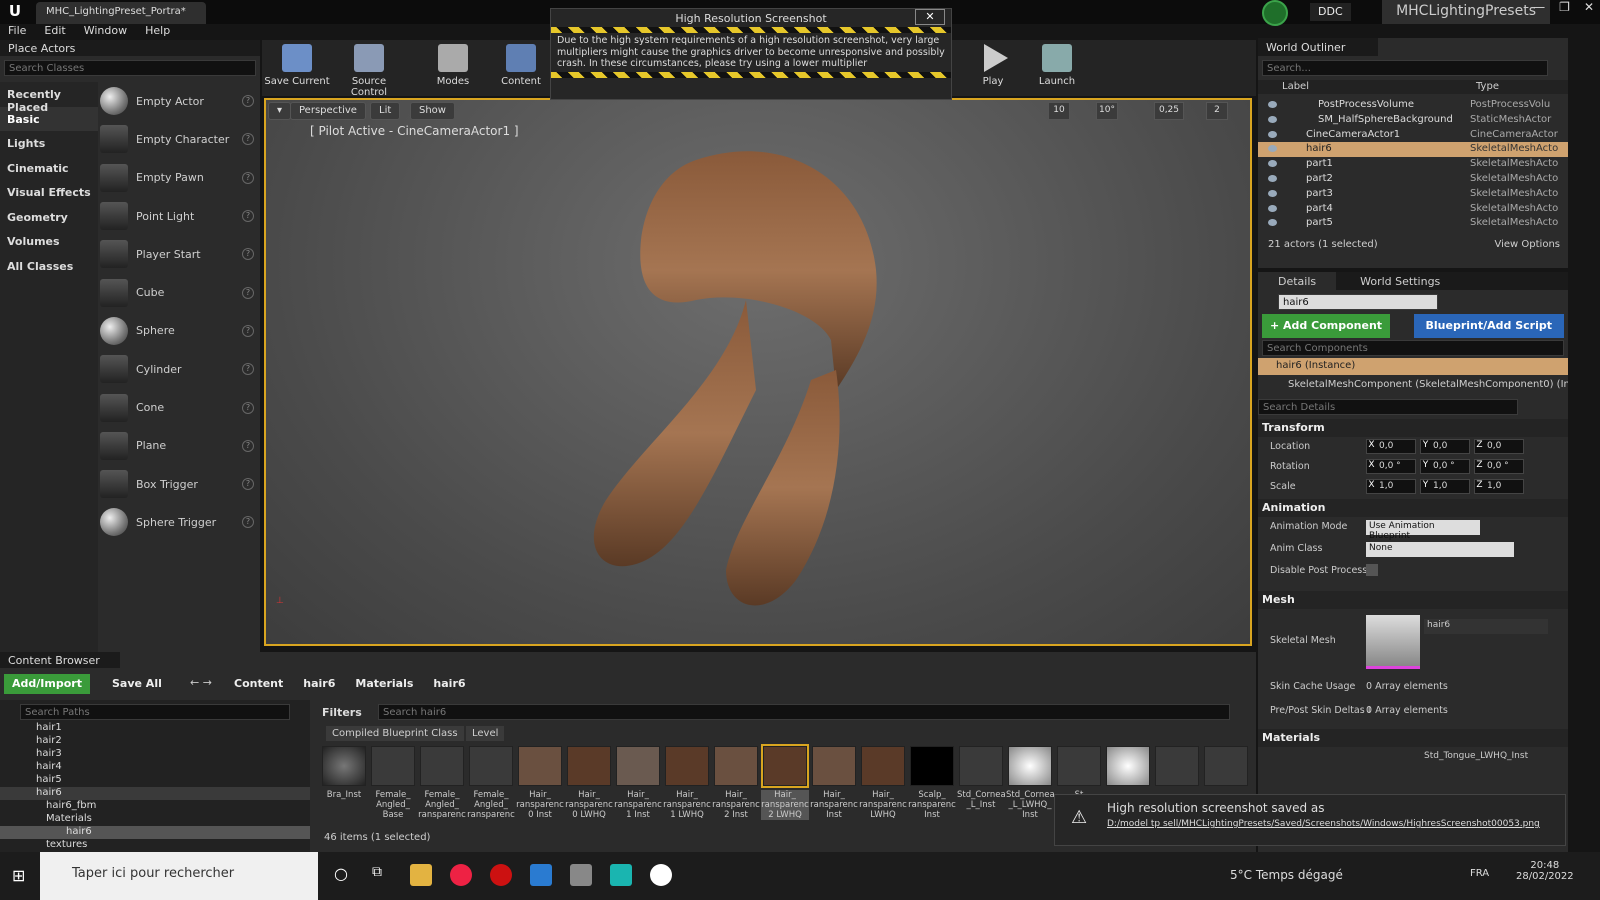  What do you see at coordinates (1413, 209) in the screenshot?
I see `outliner-row: part4 SkeletalMeshActo` at bounding box center [1413, 209].